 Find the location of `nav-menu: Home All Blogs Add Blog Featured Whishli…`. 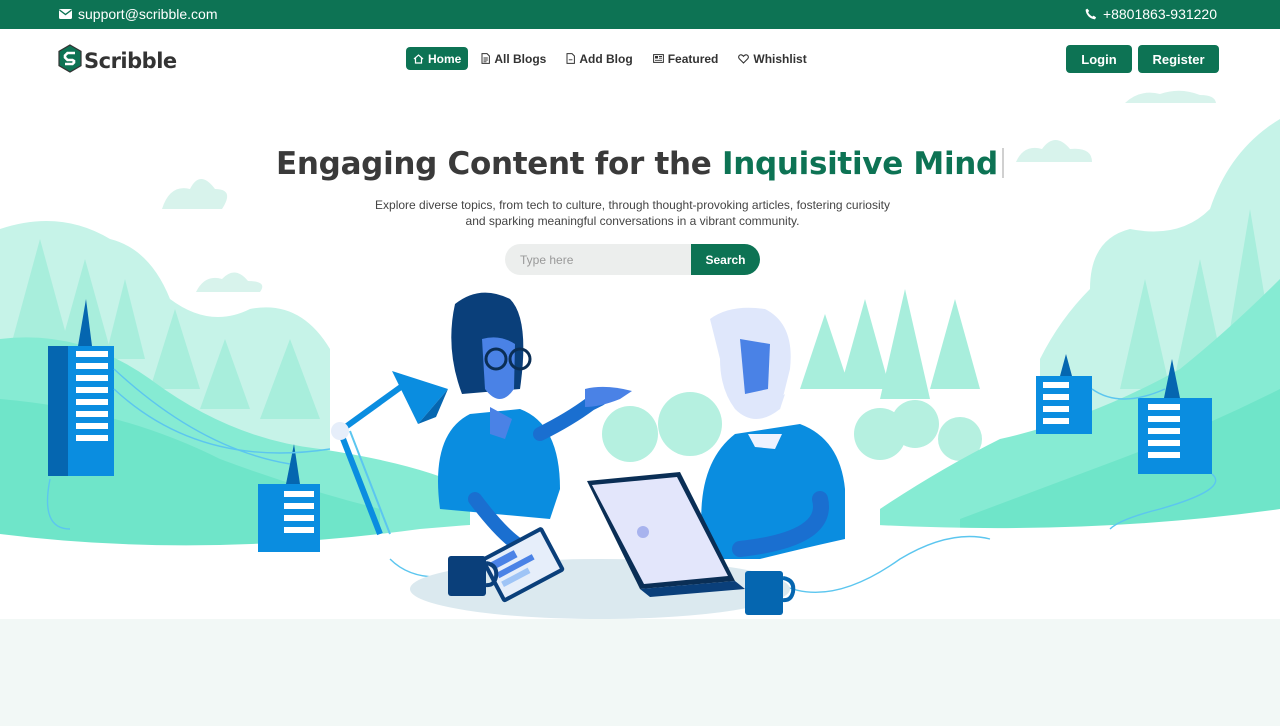

nav-menu: Home All Blogs Add Blog Featured Whishli… is located at coordinates (610, 58).